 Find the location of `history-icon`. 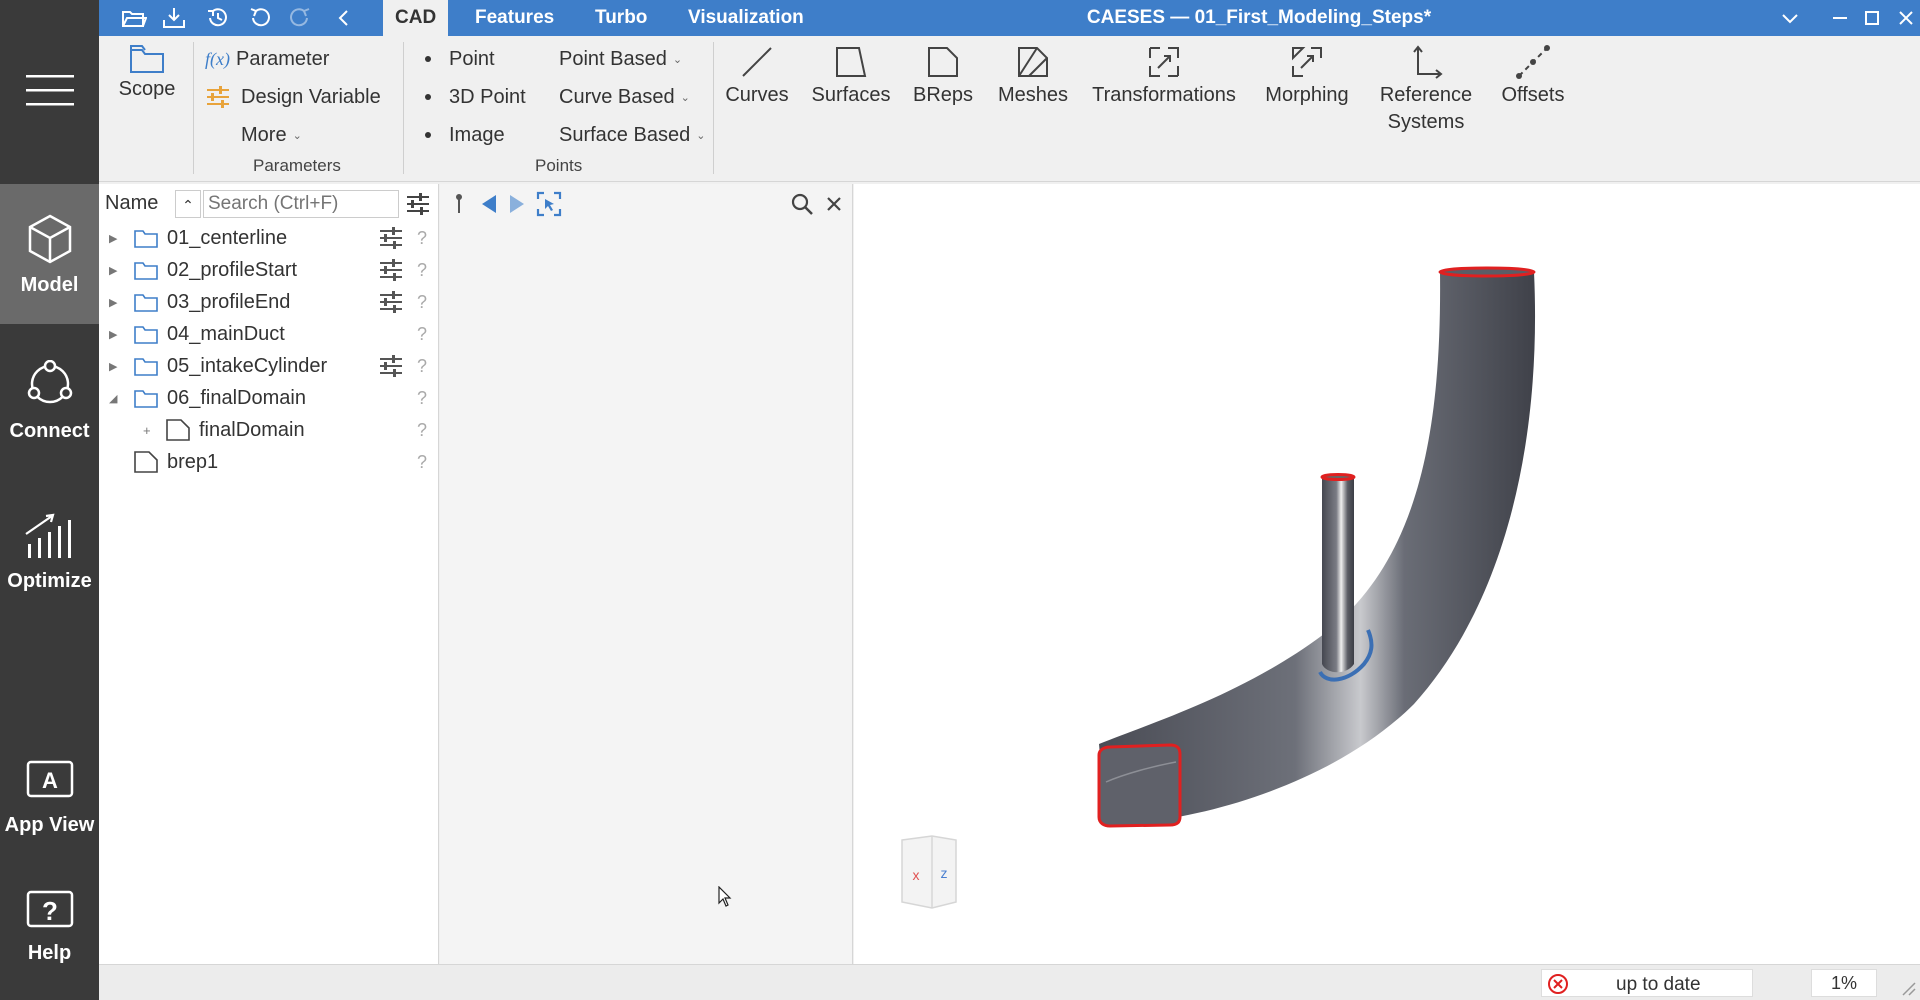

history-icon is located at coordinates (218, 18).